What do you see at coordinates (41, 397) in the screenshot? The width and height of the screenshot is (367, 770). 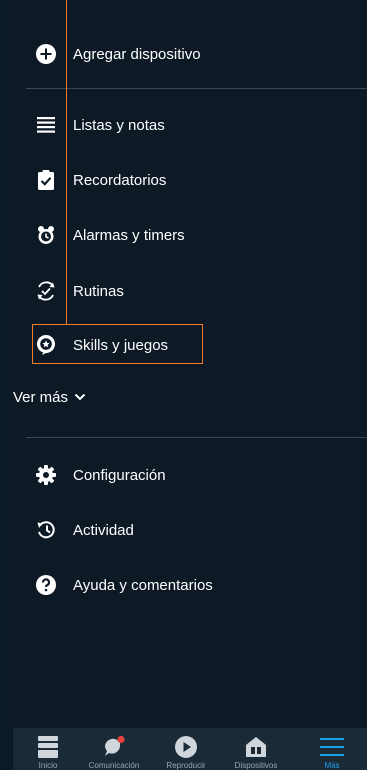 I see `see-more-label: Ver más` at bounding box center [41, 397].